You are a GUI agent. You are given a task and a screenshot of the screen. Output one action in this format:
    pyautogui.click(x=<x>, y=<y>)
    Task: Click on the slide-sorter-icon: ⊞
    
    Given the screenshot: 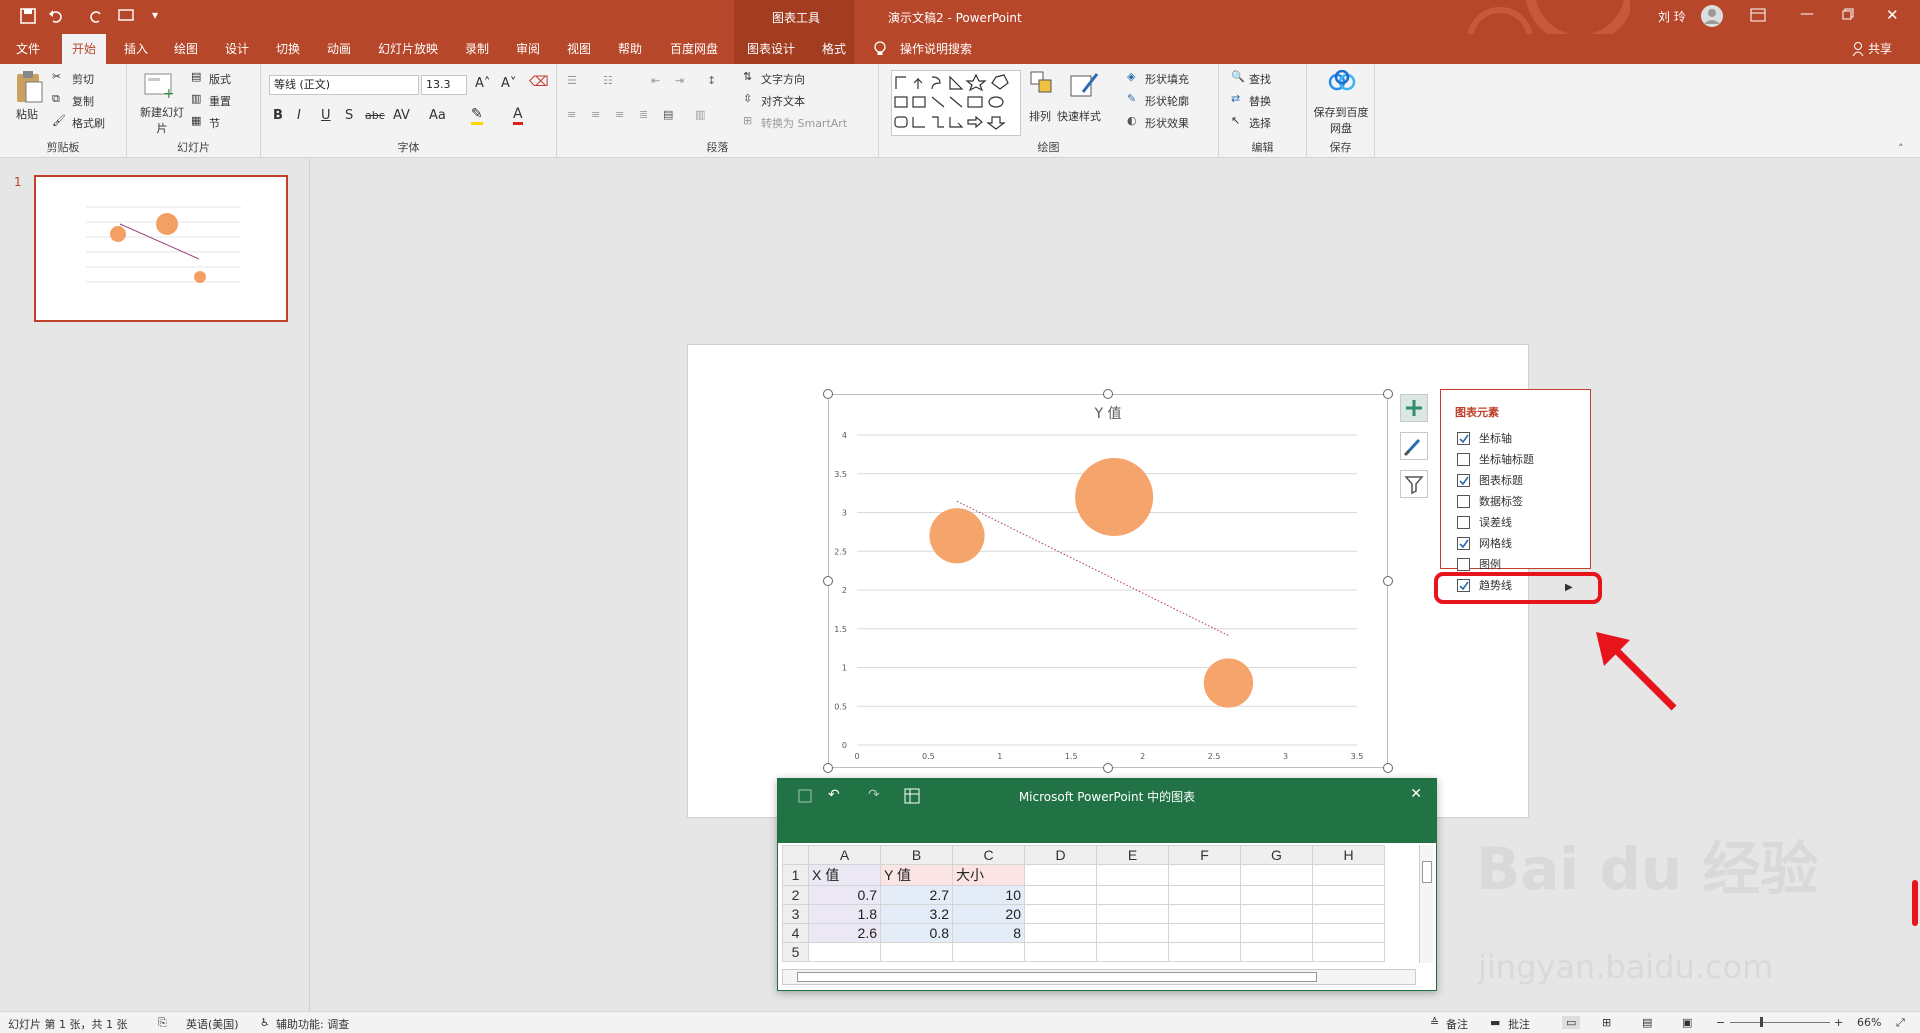 What is the action you would take?
    pyautogui.click(x=1606, y=1022)
    